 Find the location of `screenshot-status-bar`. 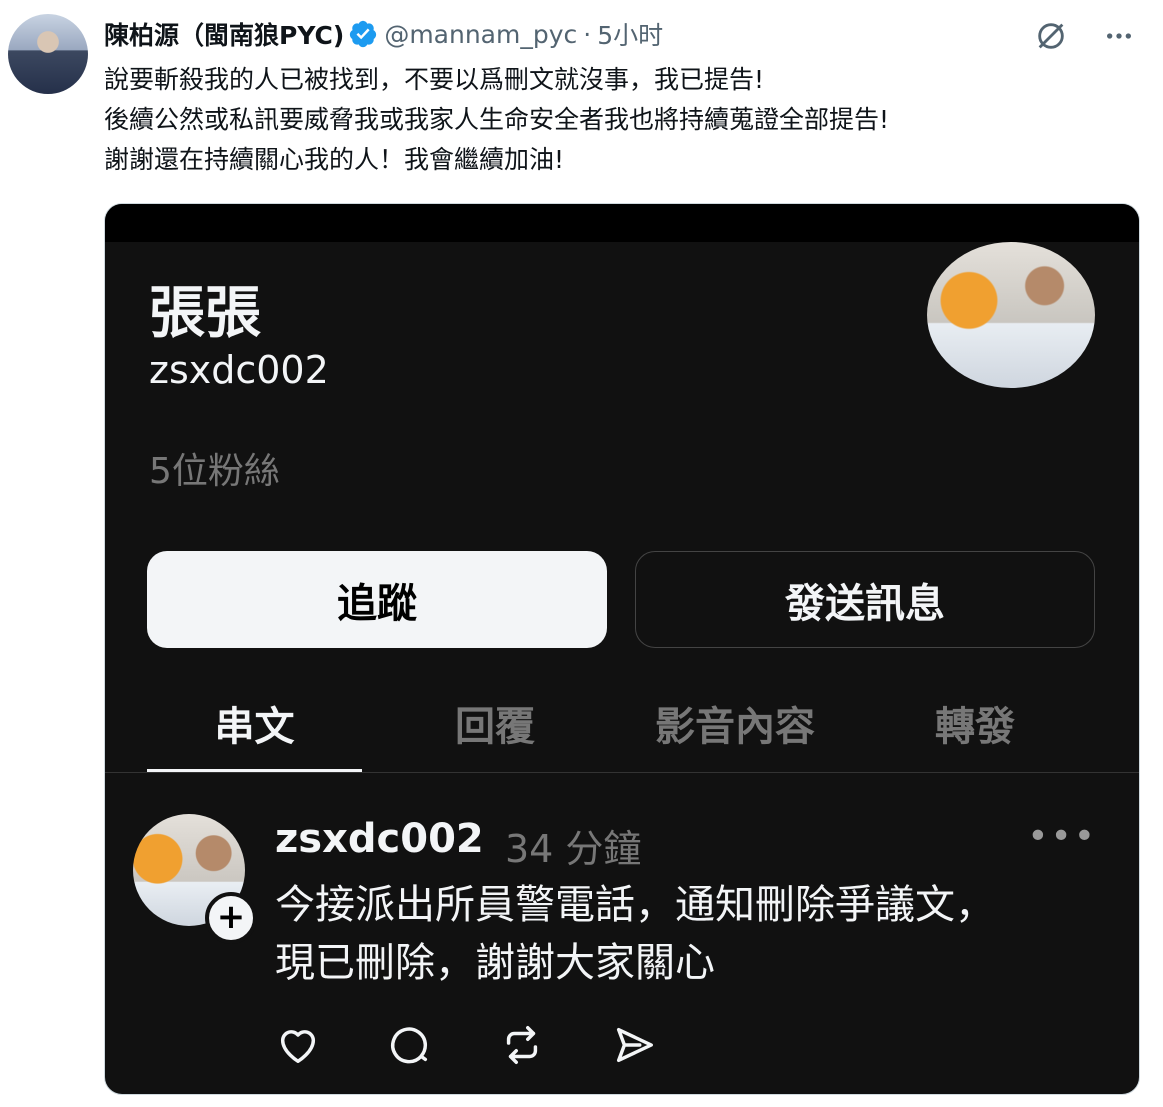

screenshot-status-bar is located at coordinates (622, 223).